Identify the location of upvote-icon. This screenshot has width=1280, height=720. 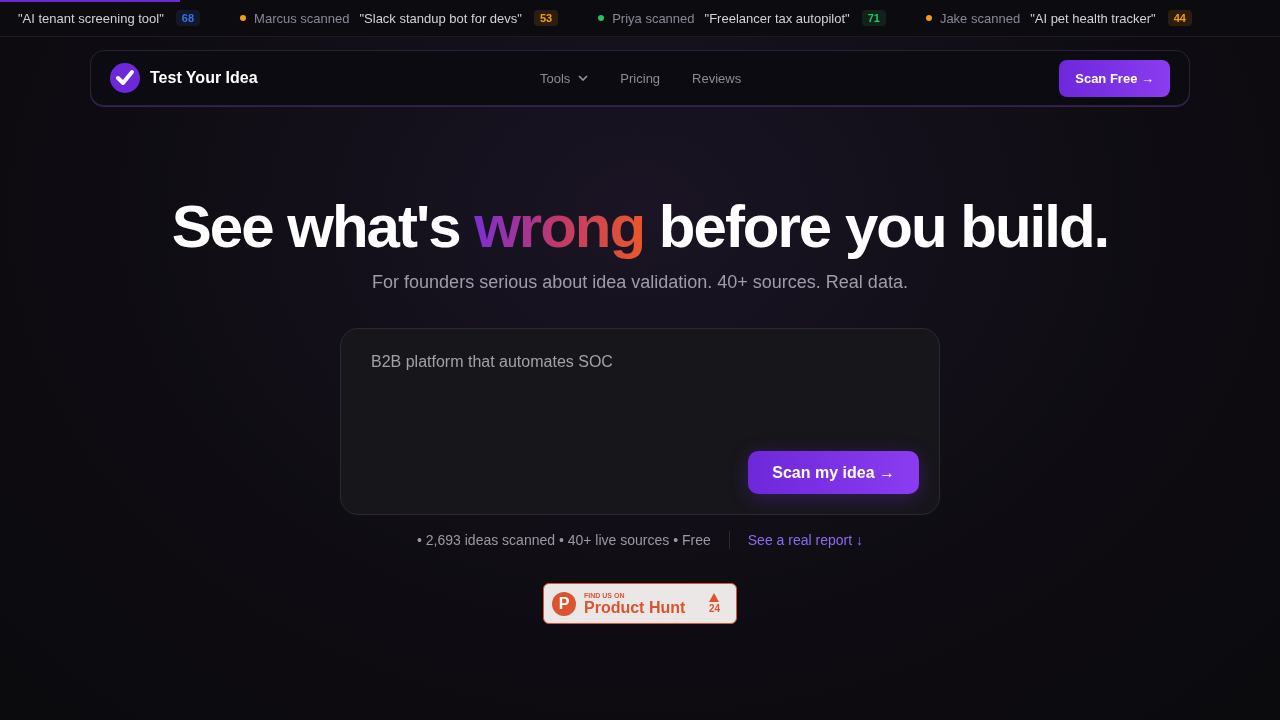
(714, 597).